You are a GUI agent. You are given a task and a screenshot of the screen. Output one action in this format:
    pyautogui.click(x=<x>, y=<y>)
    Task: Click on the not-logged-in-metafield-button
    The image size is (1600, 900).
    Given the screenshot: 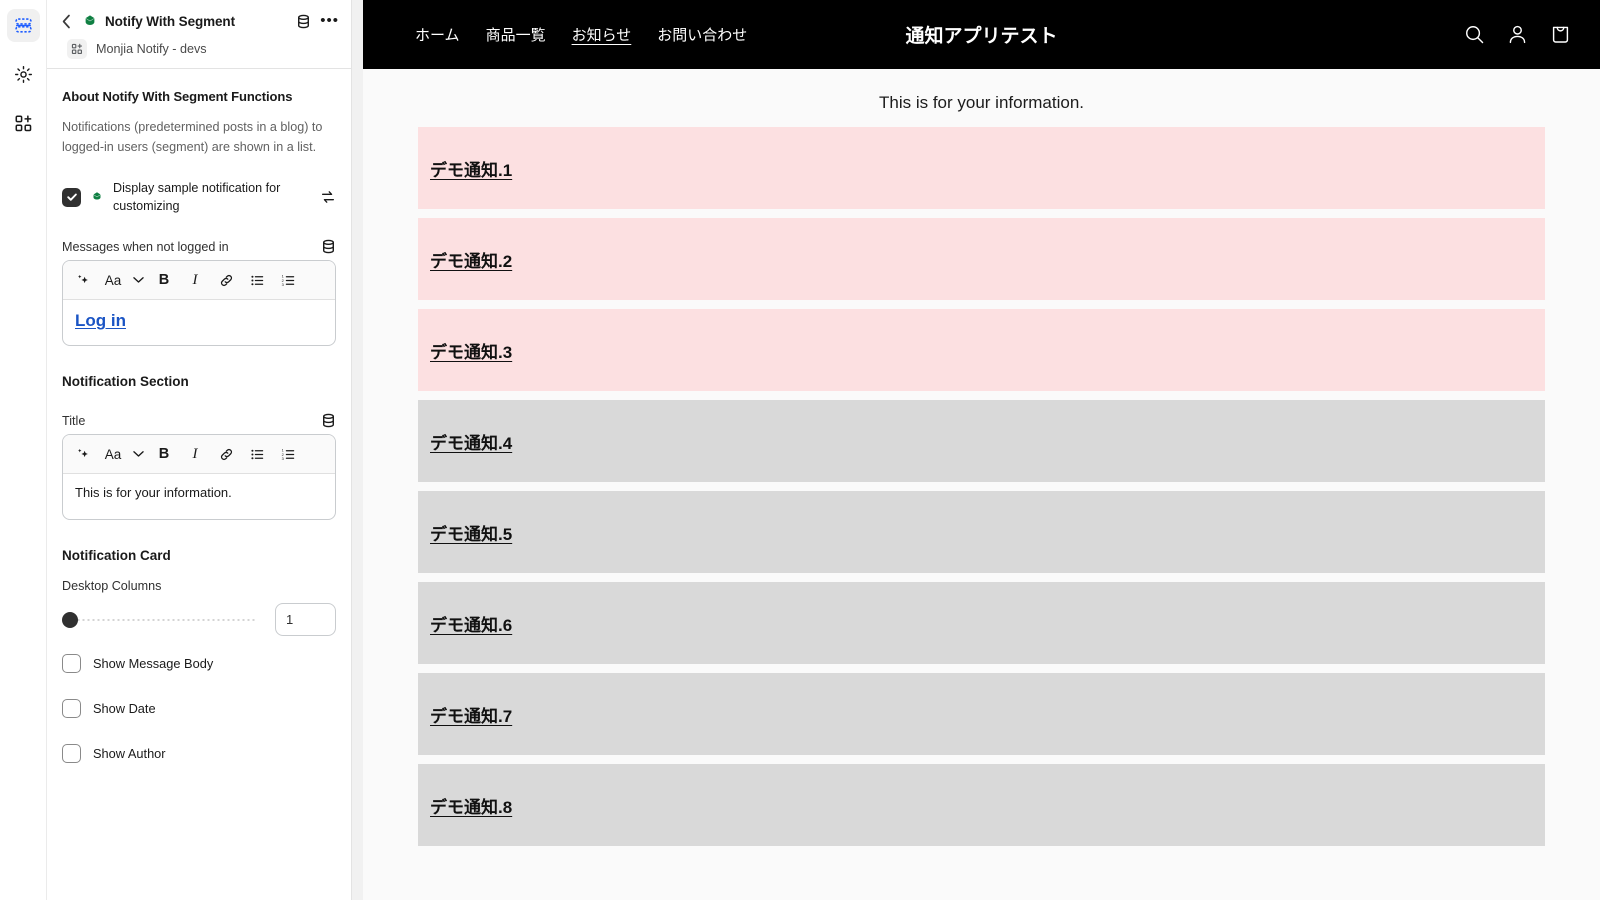 What is the action you would take?
    pyautogui.click(x=328, y=246)
    